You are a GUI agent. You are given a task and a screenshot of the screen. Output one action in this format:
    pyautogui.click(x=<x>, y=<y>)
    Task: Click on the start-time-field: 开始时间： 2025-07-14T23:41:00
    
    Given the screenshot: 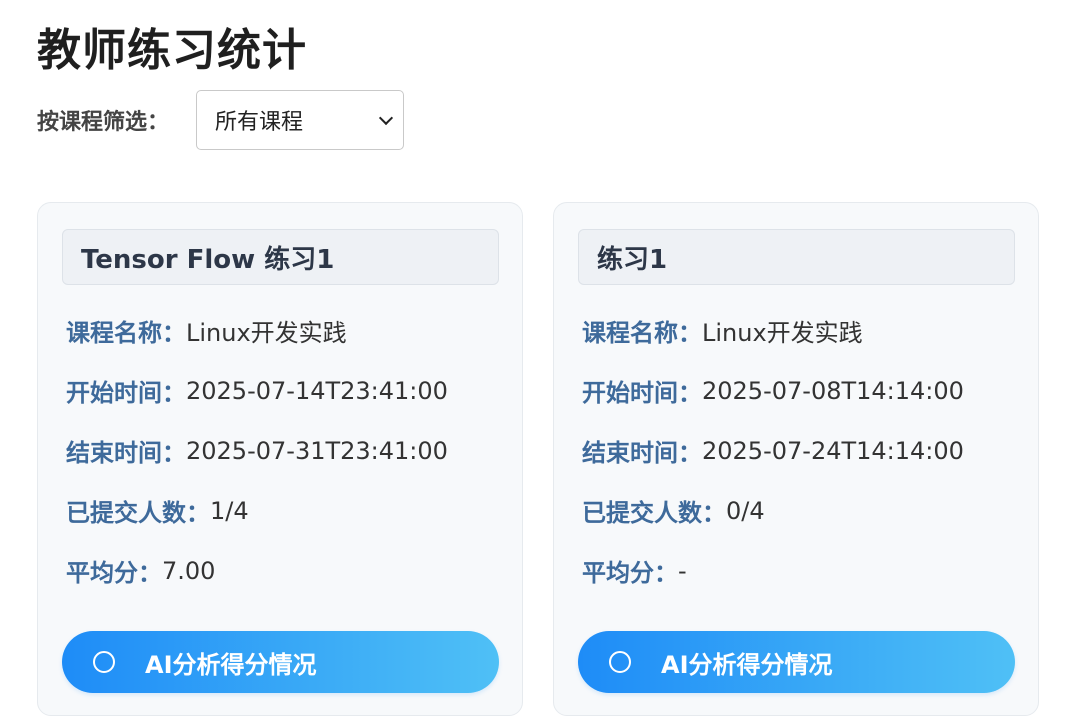 What is the action you would take?
    pyautogui.click(x=257, y=390)
    